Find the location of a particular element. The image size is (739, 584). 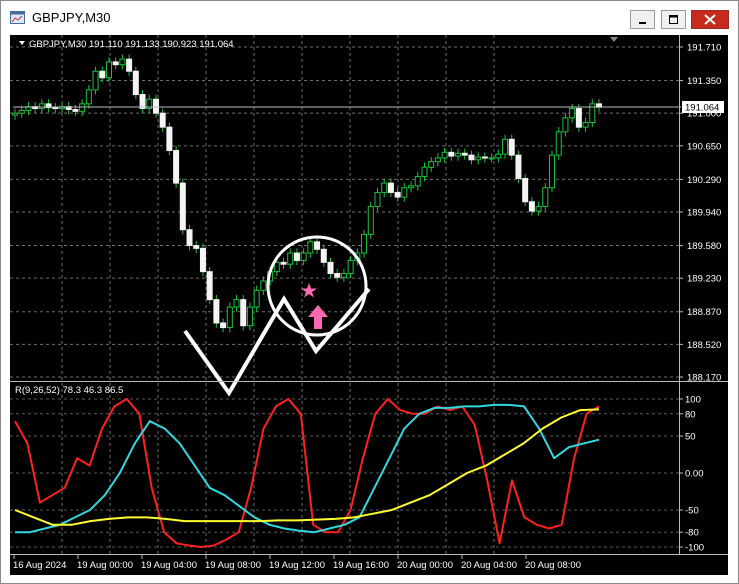

time-tick-label: 20 Aug 08:00 is located at coordinates (553, 565).